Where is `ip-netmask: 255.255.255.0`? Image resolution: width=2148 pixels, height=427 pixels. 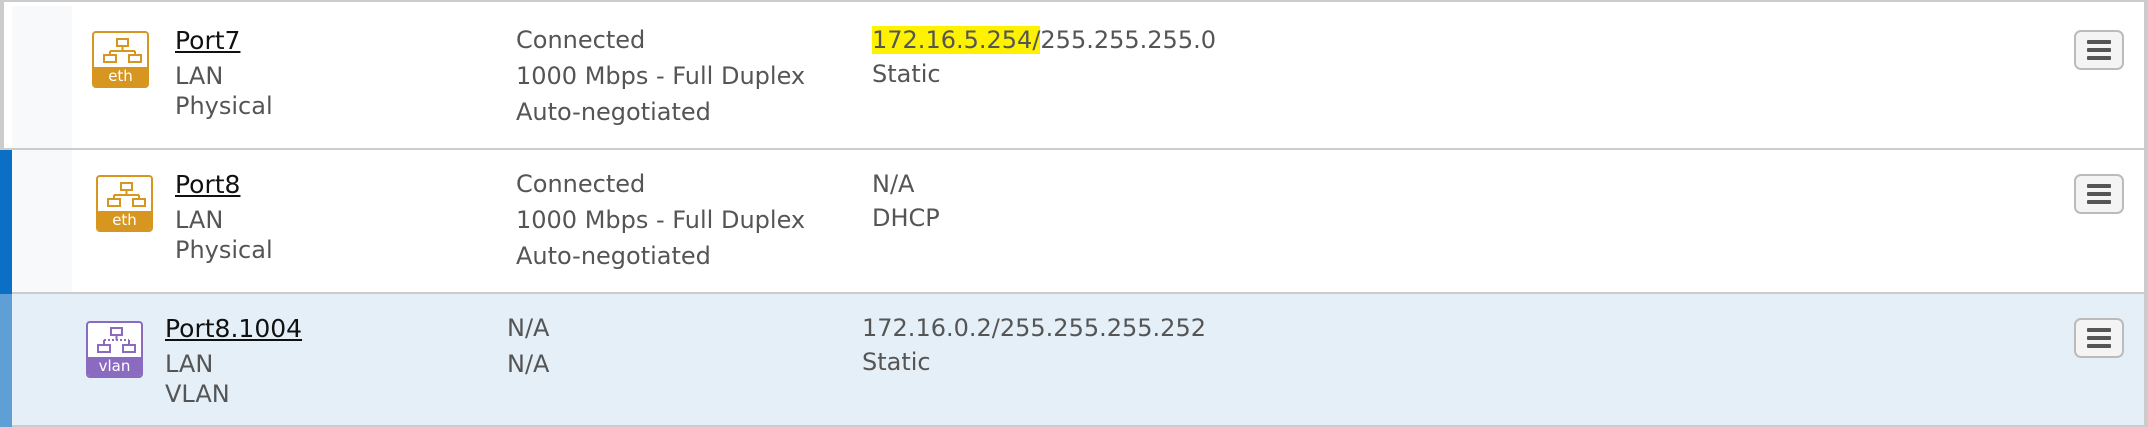
ip-netmask: 255.255.255.0 is located at coordinates (1128, 40).